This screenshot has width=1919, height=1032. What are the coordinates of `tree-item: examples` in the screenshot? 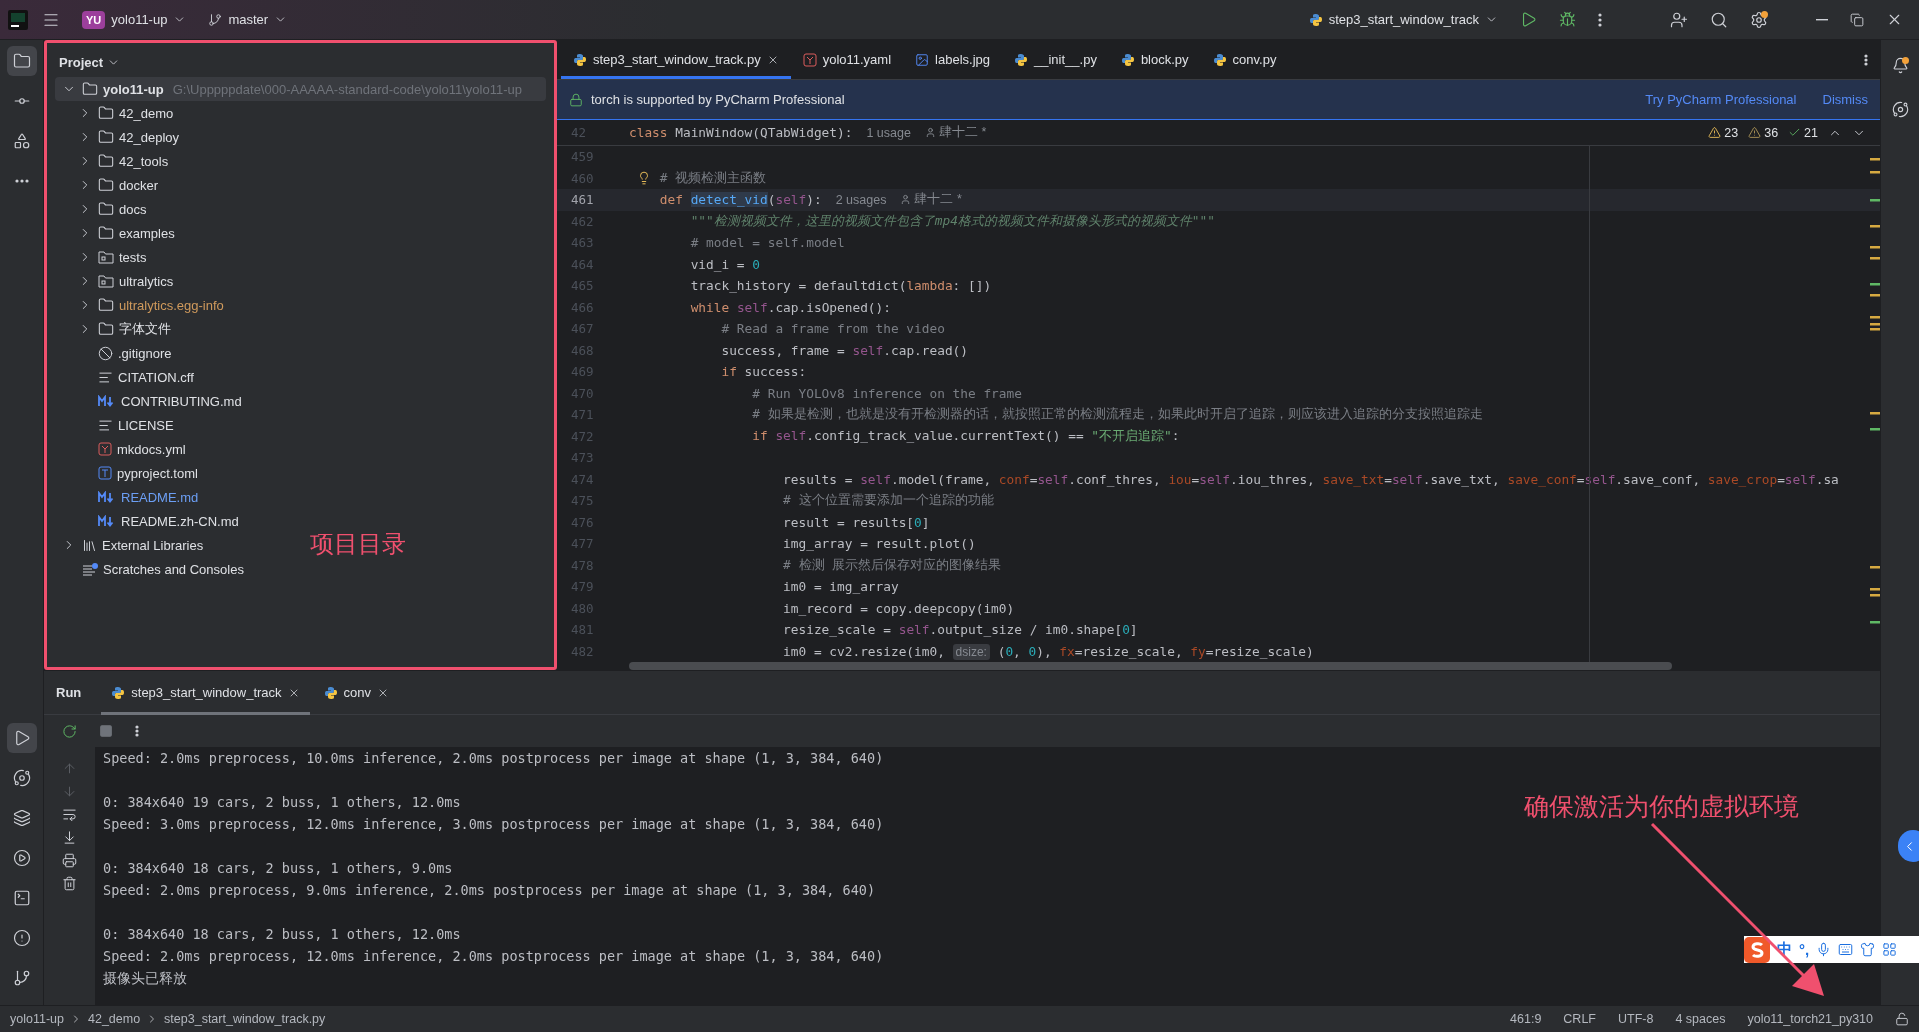 It's located at (147, 233).